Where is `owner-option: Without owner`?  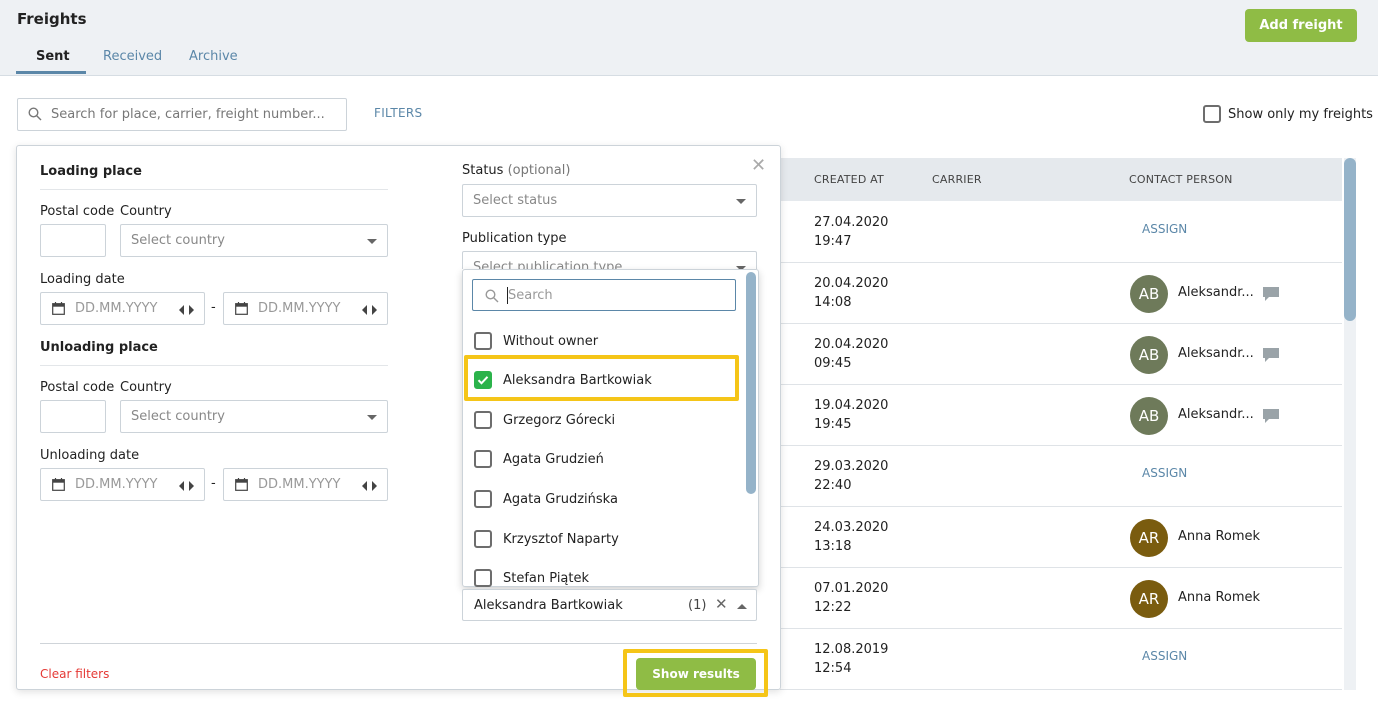
owner-option: Without owner is located at coordinates (536, 341).